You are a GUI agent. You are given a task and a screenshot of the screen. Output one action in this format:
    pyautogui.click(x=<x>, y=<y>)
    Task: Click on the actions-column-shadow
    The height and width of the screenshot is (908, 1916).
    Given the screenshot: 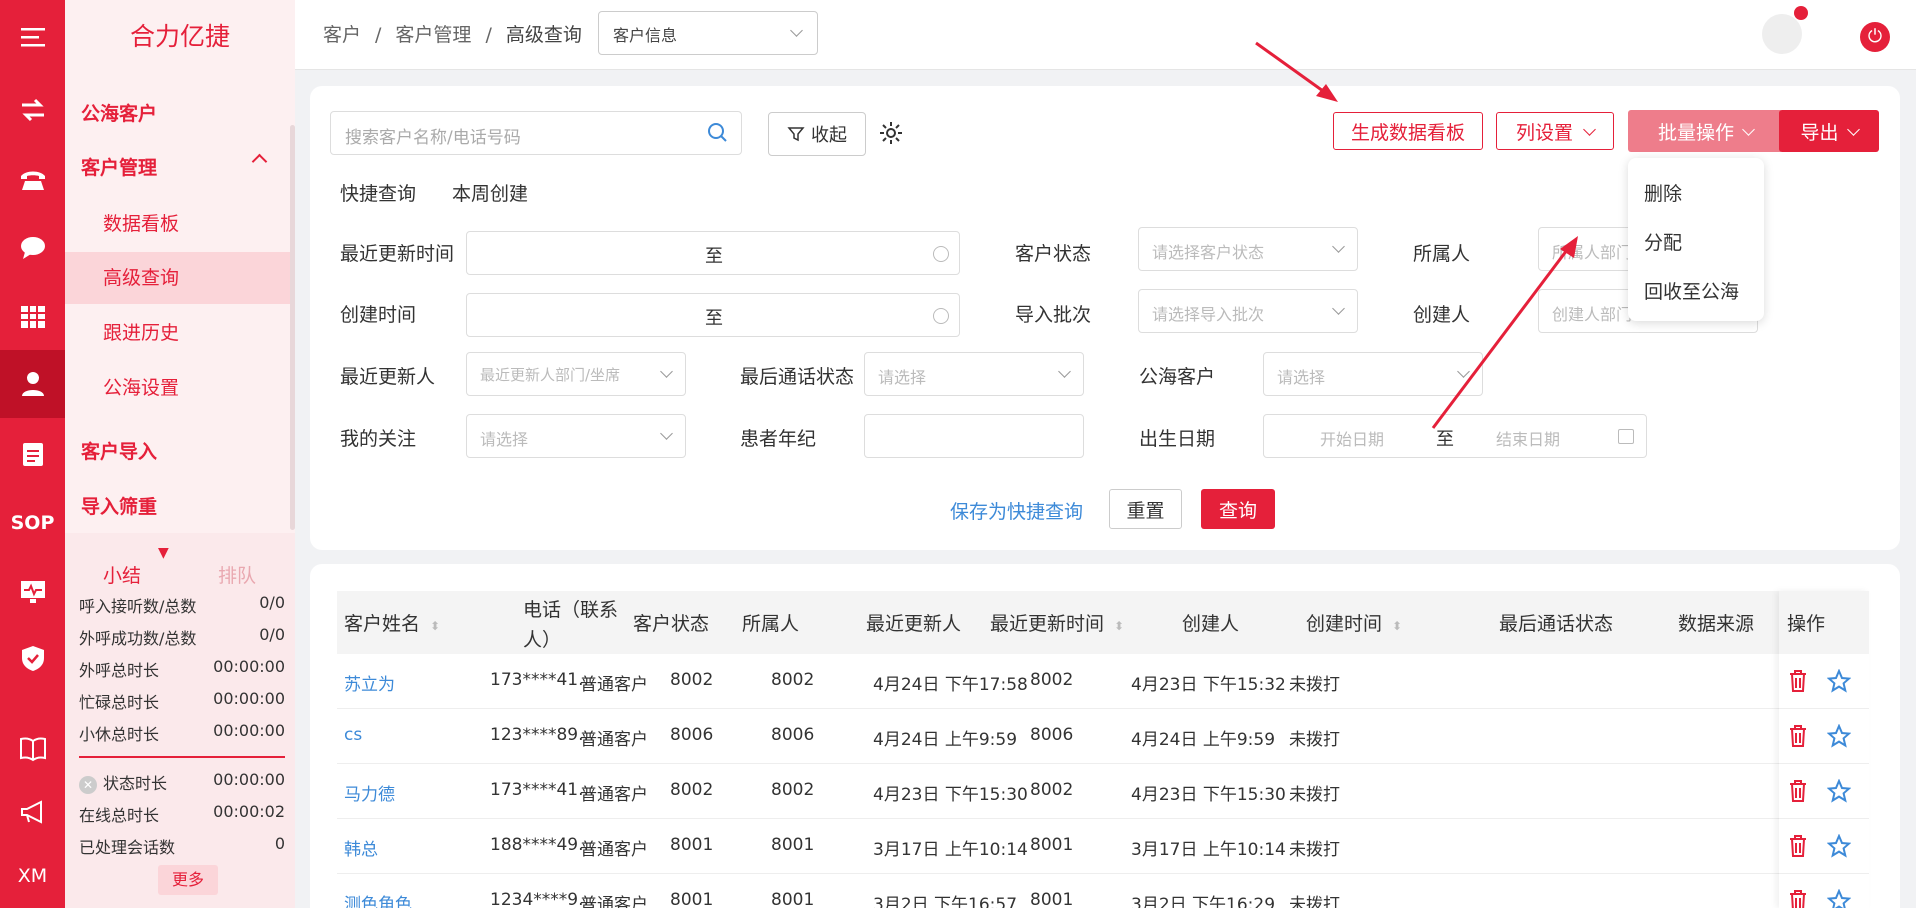 What is the action you would take?
    pyautogui.click(x=1824, y=749)
    